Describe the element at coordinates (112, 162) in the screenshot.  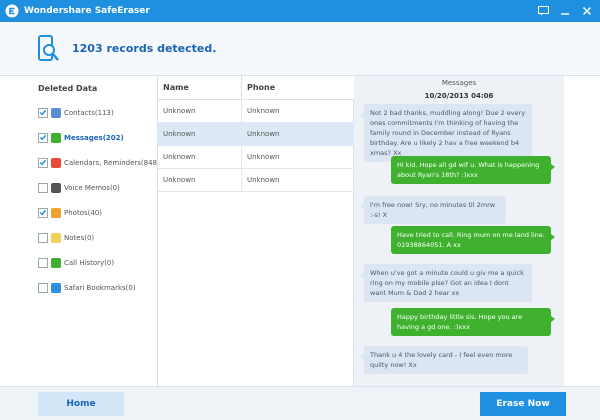
I see `sidebar-item-label: Calendars, Reminders(848)` at that location.